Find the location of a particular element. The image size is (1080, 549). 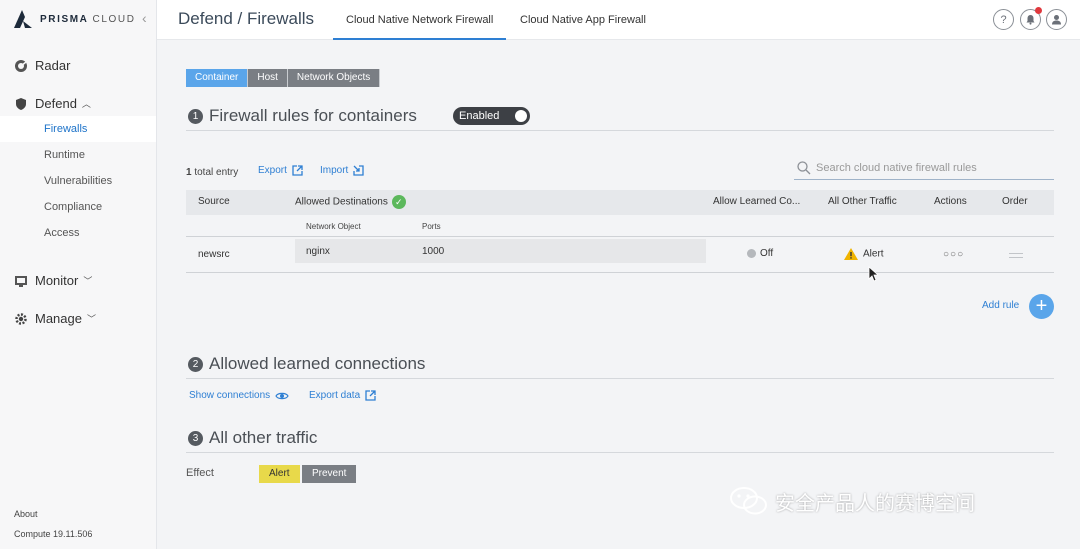

show-connections-link: Show connections is located at coordinates (239, 395).